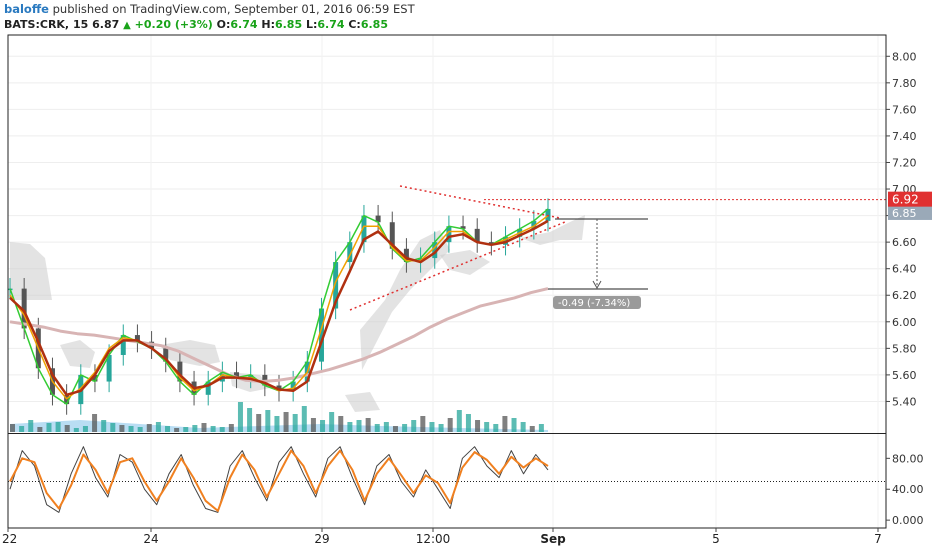 This screenshot has width=932, height=550. I want to click on change-value: +0.20 (+3%), so click(173, 24).